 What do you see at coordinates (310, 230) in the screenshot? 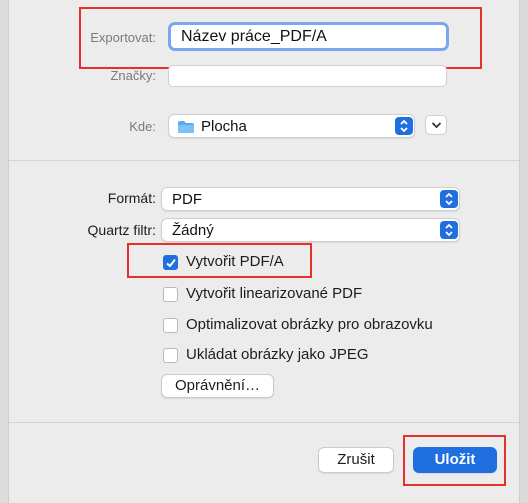
I see `quartz-filter-popup: Žádný` at bounding box center [310, 230].